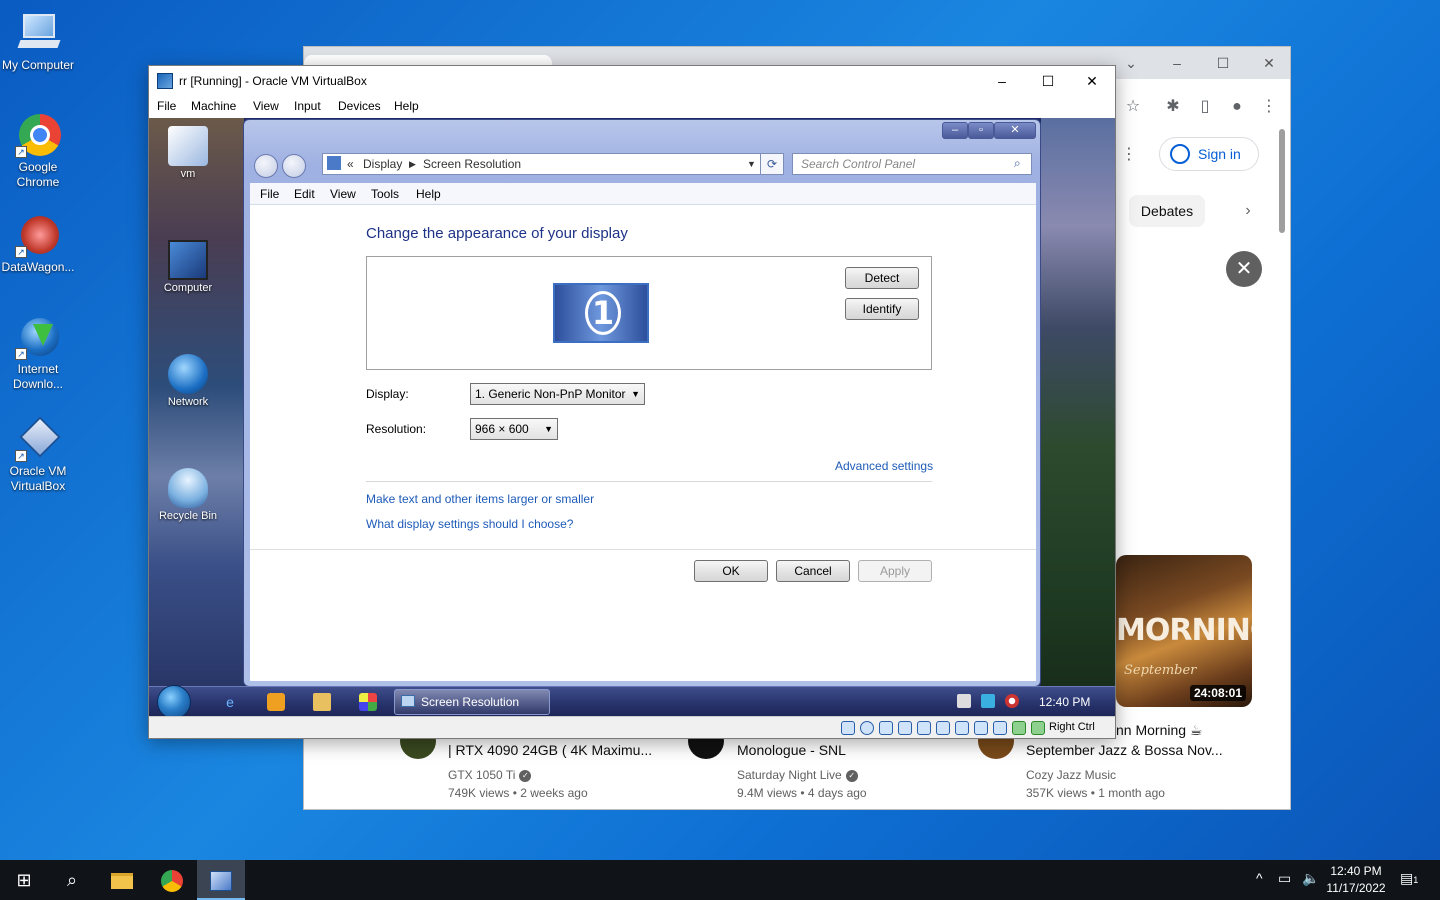 Image resolution: width=1440 pixels, height=900 pixels. What do you see at coordinates (924, 728) in the screenshot?
I see `usb-icon` at bounding box center [924, 728].